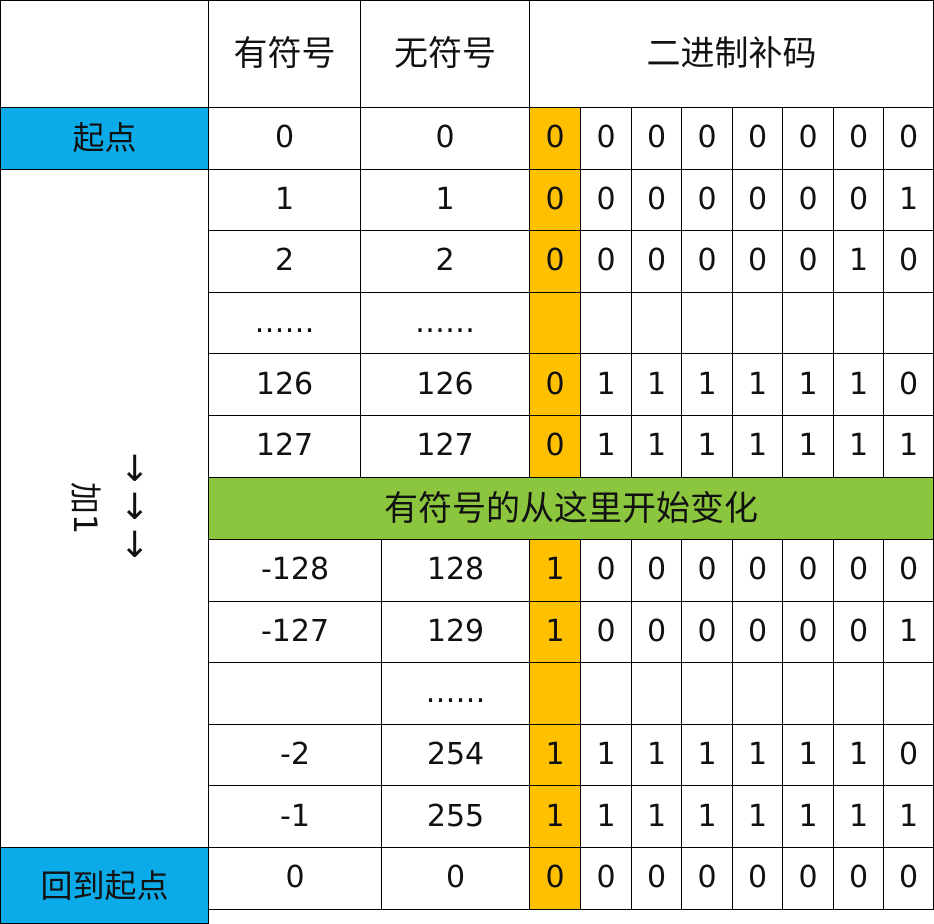 The image size is (934, 924). Describe the element at coordinates (284, 446) in the screenshot. I see `signed-cell: 127` at that location.